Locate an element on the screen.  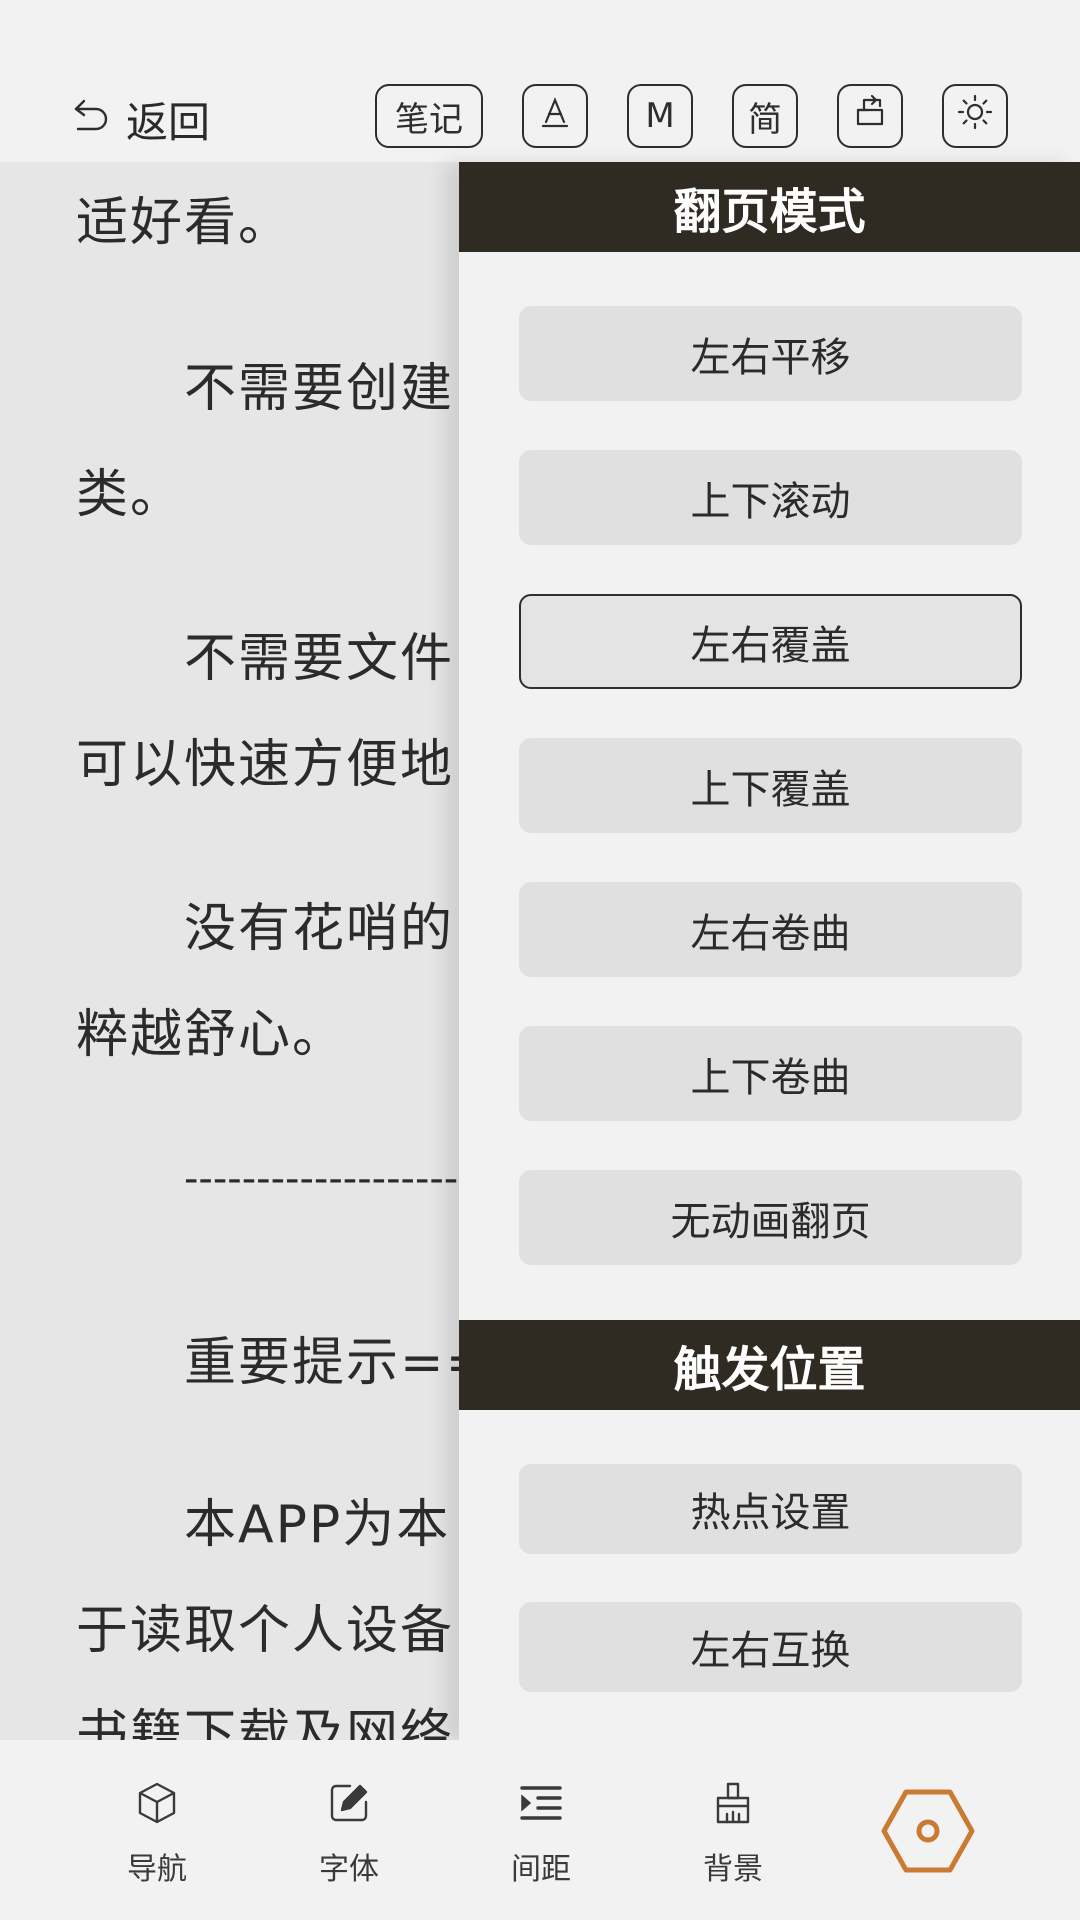
mode-scroll-vertical: 上下滚动 is located at coordinates (770, 497).